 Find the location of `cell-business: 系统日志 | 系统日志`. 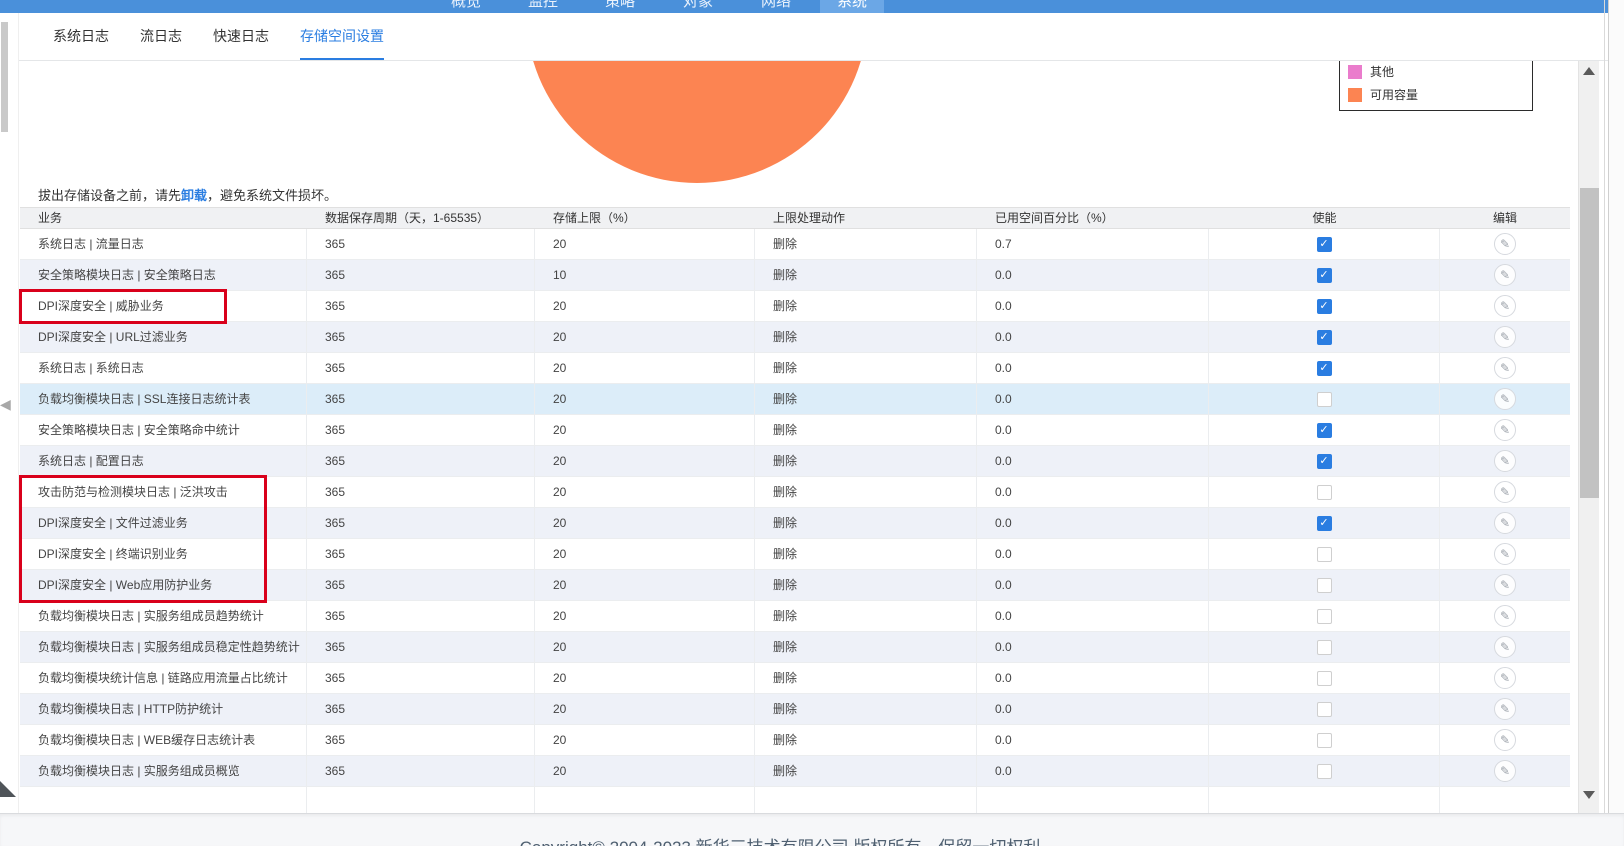

cell-business: 系统日志 | 系统日志 is located at coordinates (163, 368).